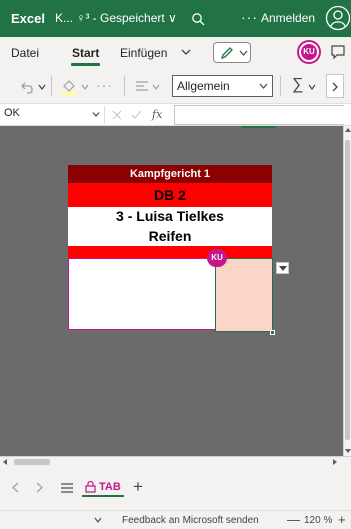 This screenshot has width=351, height=529. What do you see at coordinates (5, 462) in the screenshot?
I see `scroll-left-arrow` at bounding box center [5, 462].